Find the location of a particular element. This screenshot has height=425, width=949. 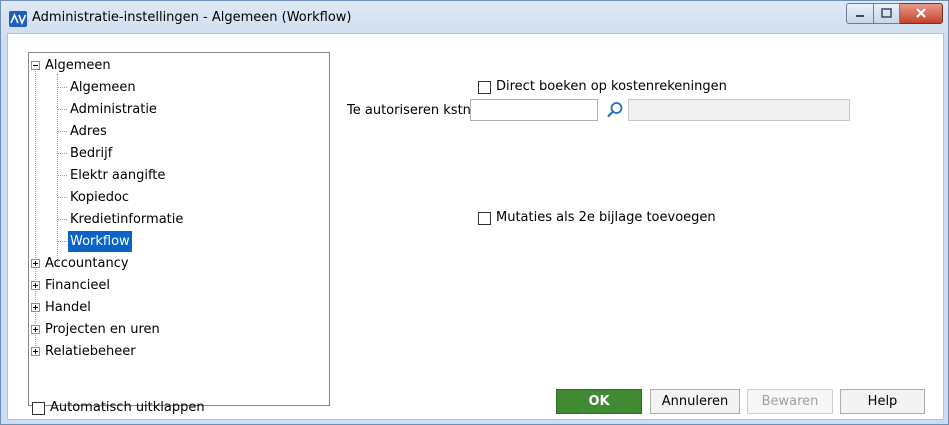

maximize-icon is located at coordinates (886, 13).